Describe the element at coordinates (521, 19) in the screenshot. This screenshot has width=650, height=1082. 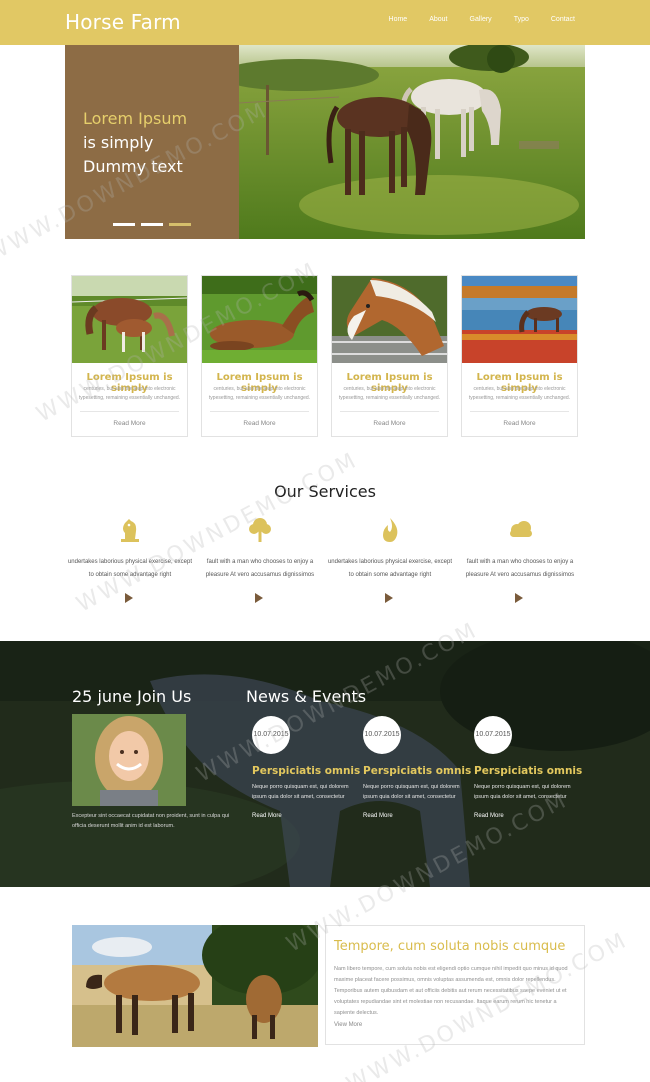
I see `nav-typo: Typo` at that location.